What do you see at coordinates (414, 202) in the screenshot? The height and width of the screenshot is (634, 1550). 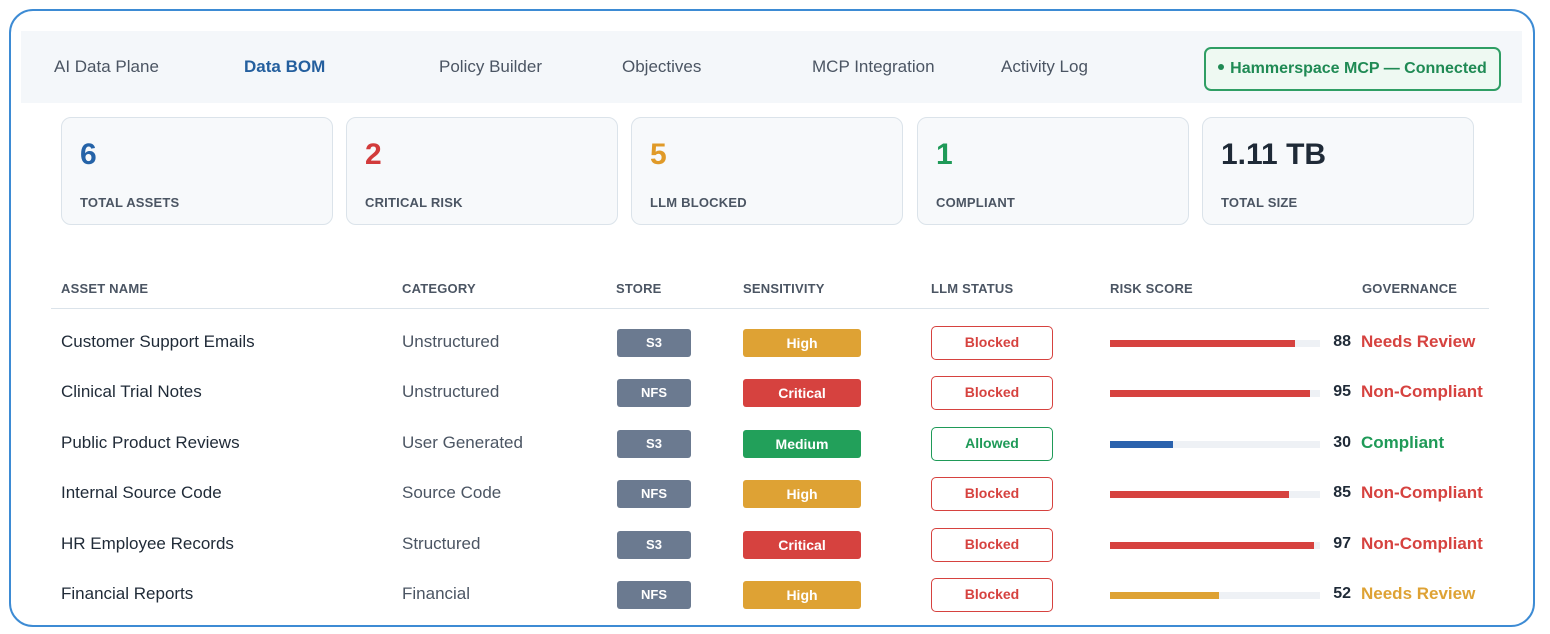 I see `stat-label: CRITICAL RISK` at bounding box center [414, 202].